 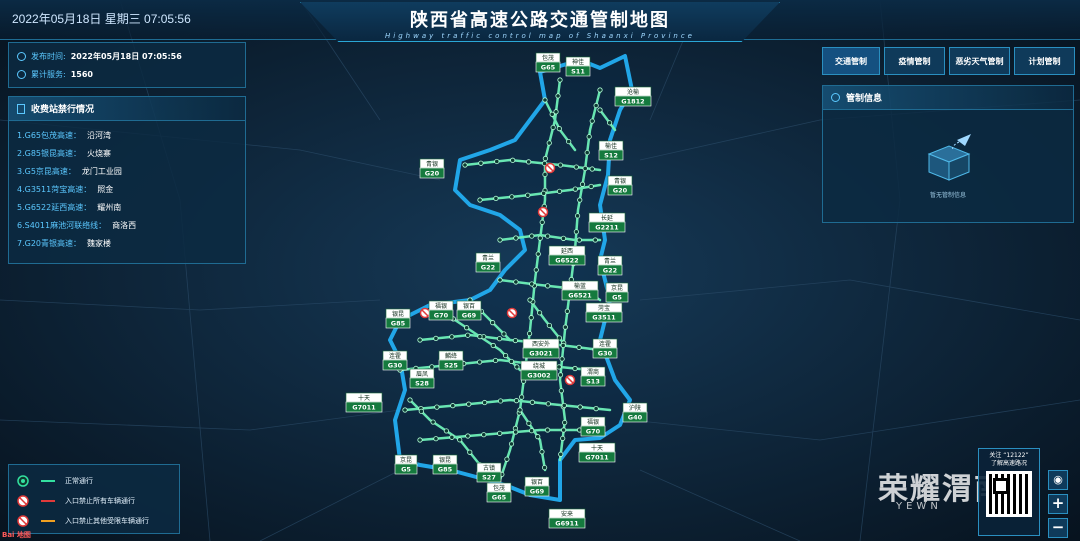 What do you see at coordinates (1058, 528) in the screenshot?
I see `zoom-out-button: −` at bounding box center [1058, 528].